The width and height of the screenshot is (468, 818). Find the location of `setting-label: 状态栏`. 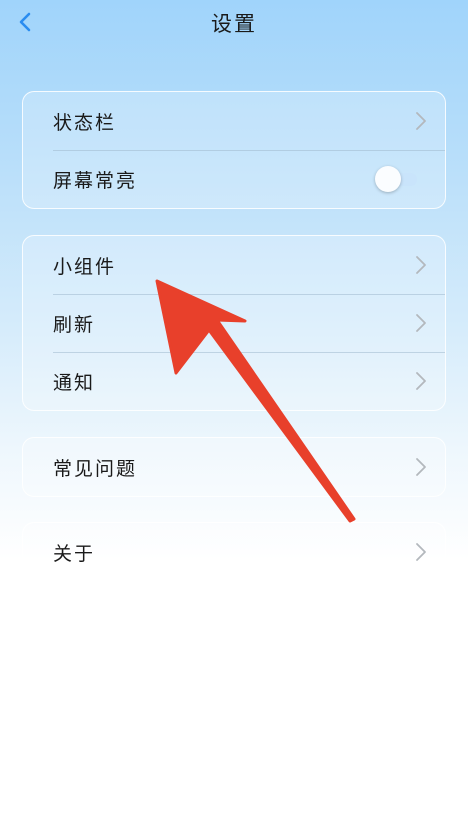

setting-label: 状态栏 is located at coordinates (85, 123).